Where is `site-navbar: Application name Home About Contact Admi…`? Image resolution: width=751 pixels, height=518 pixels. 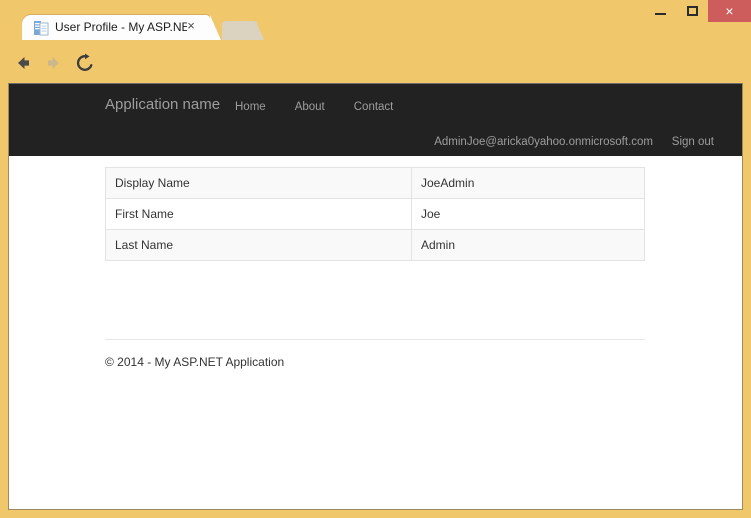
site-navbar: Application name Home About Contact Admi… is located at coordinates (375, 120).